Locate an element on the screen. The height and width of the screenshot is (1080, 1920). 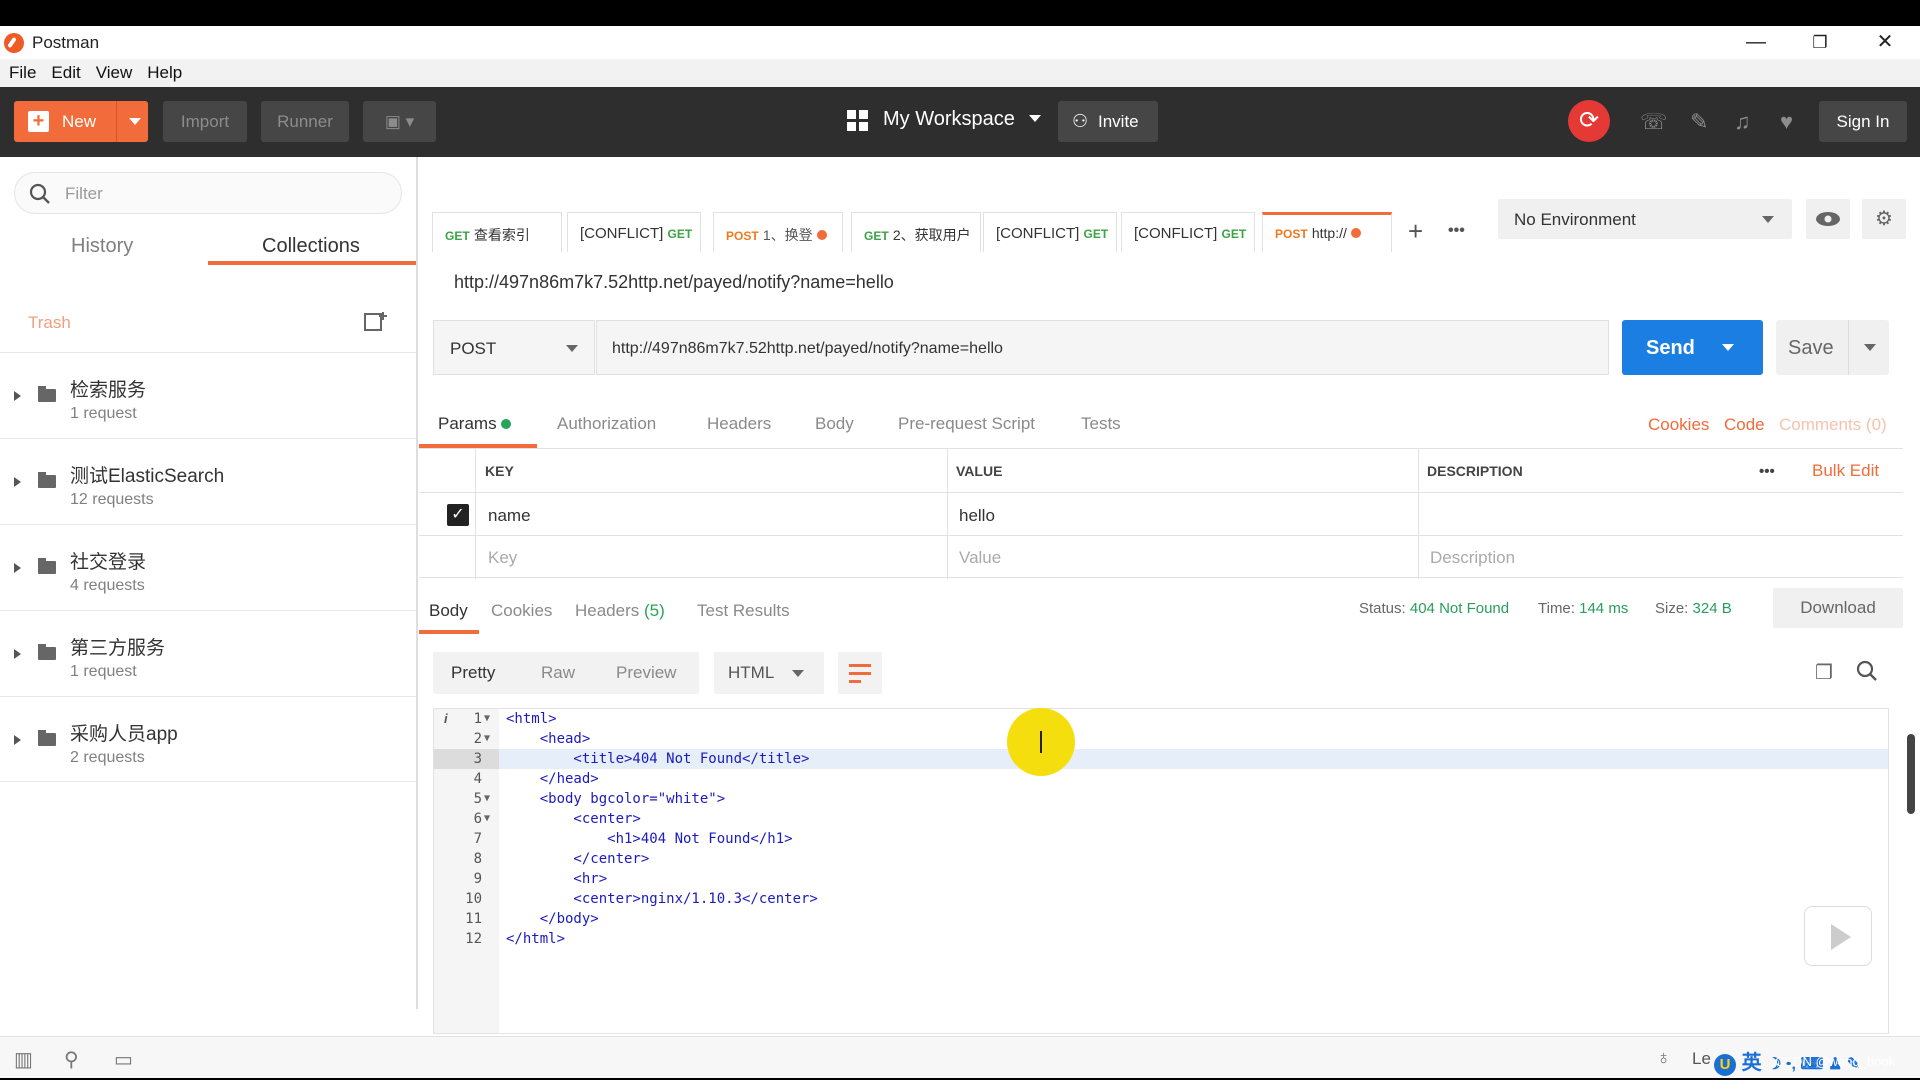
request-tab-active: POST http:// is located at coordinates (1327, 232).